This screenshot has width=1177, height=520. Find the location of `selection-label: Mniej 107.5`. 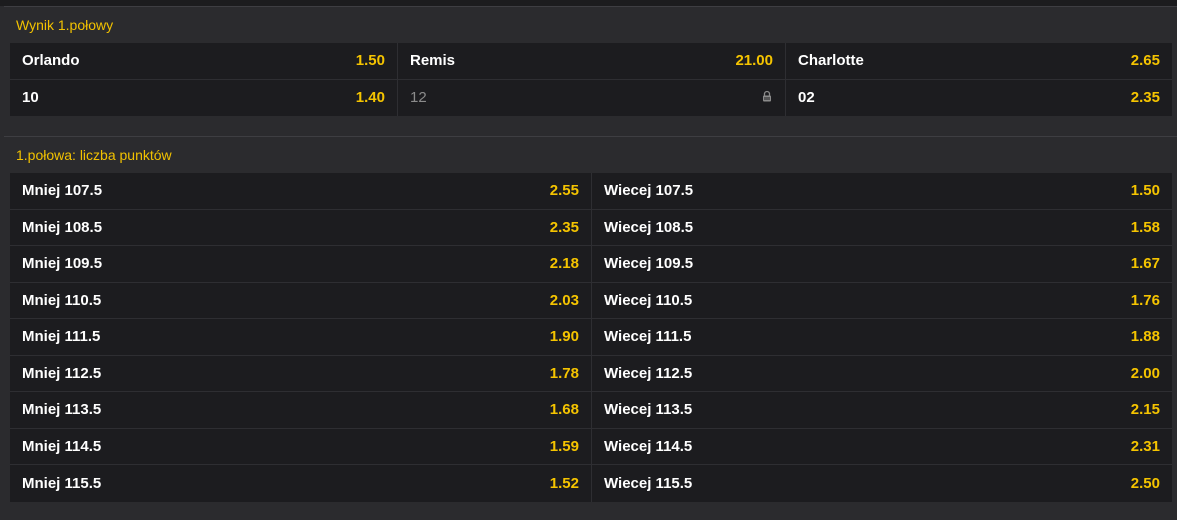

selection-label: Mniej 107.5 is located at coordinates (62, 191).